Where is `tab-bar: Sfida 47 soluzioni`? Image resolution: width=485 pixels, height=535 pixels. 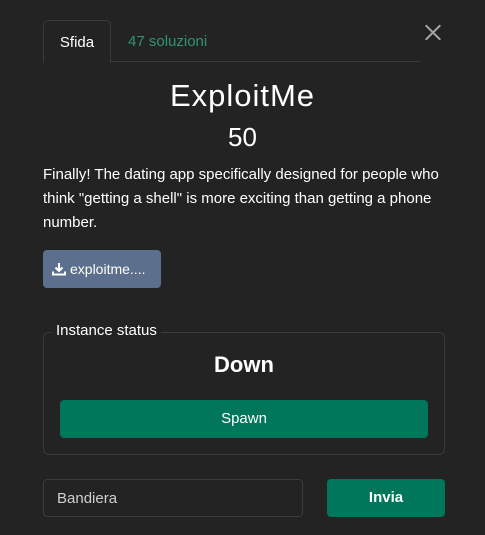
tab-bar: Sfida 47 soluzioni is located at coordinates (231, 41).